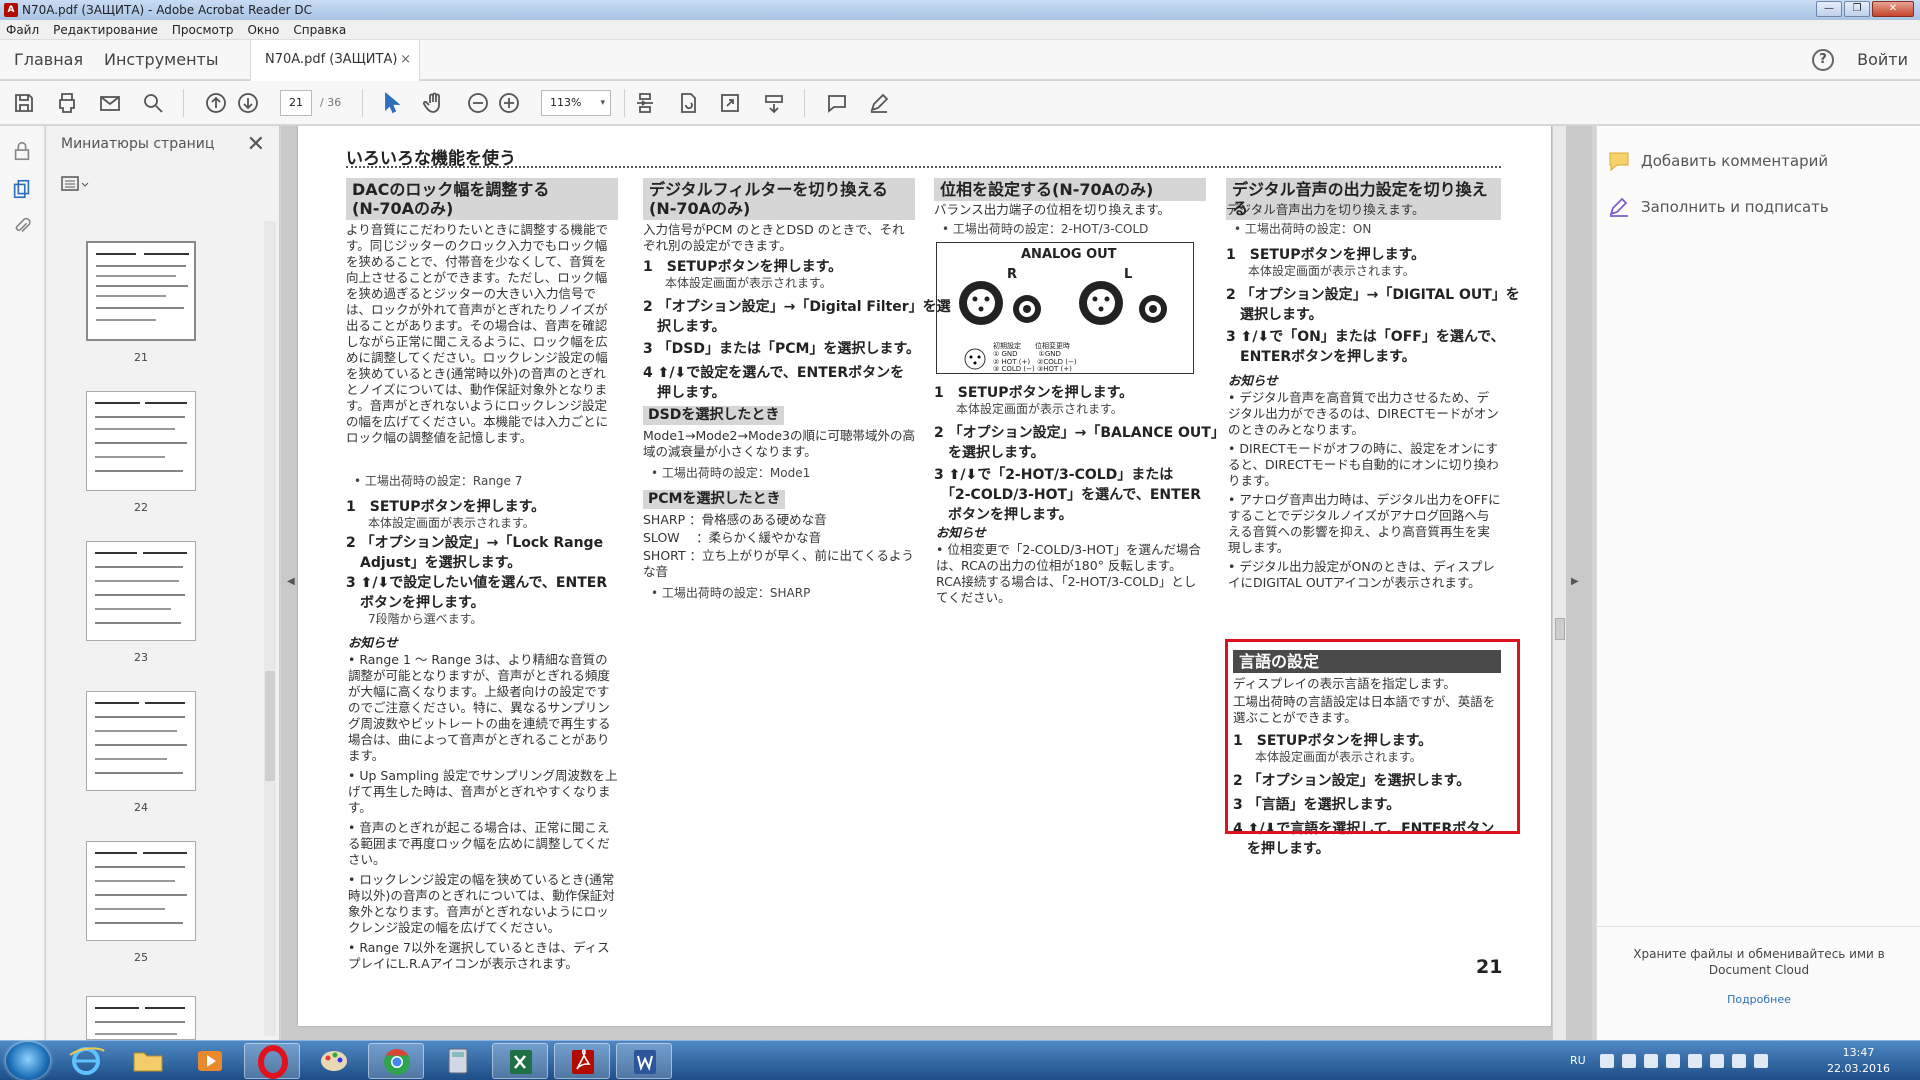 The width and height of the screenshot is (1920, 1080). I want to click on step-text: 3 ⬆/⬇で設定したい値を選んで、ENTER ボタンを押します。, so click(477, 593).